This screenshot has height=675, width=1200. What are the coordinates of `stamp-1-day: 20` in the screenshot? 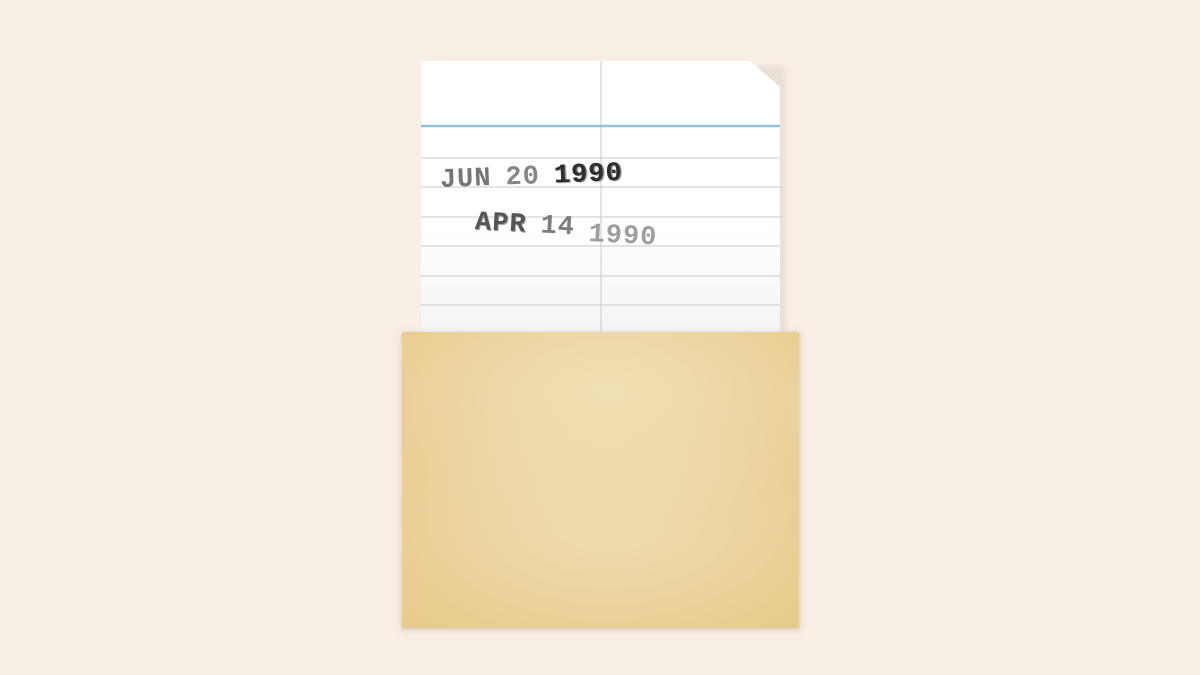 It's located at (522, 178).